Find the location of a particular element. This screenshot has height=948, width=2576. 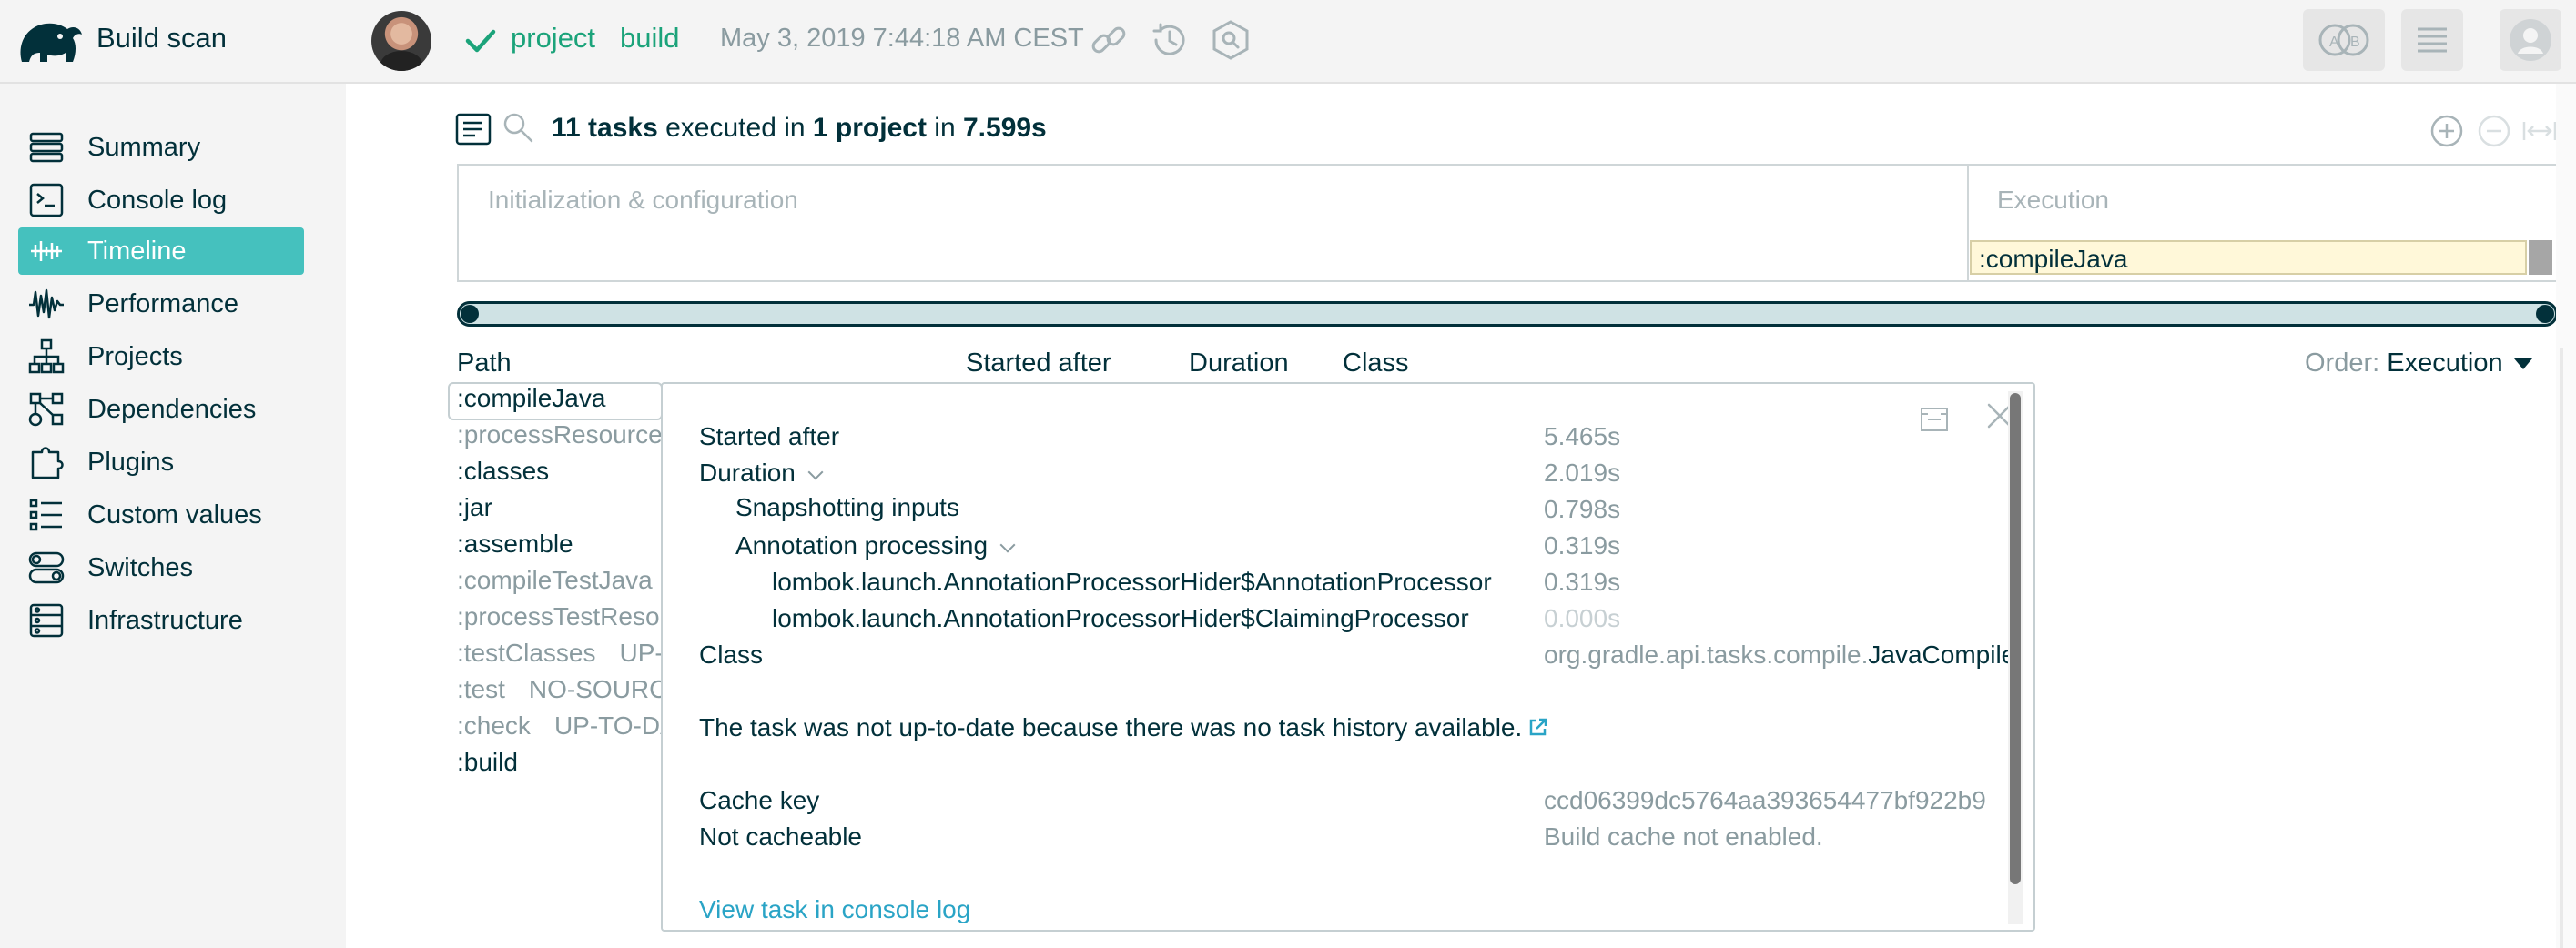

plugins-icon is located at coordinates (47, 463).